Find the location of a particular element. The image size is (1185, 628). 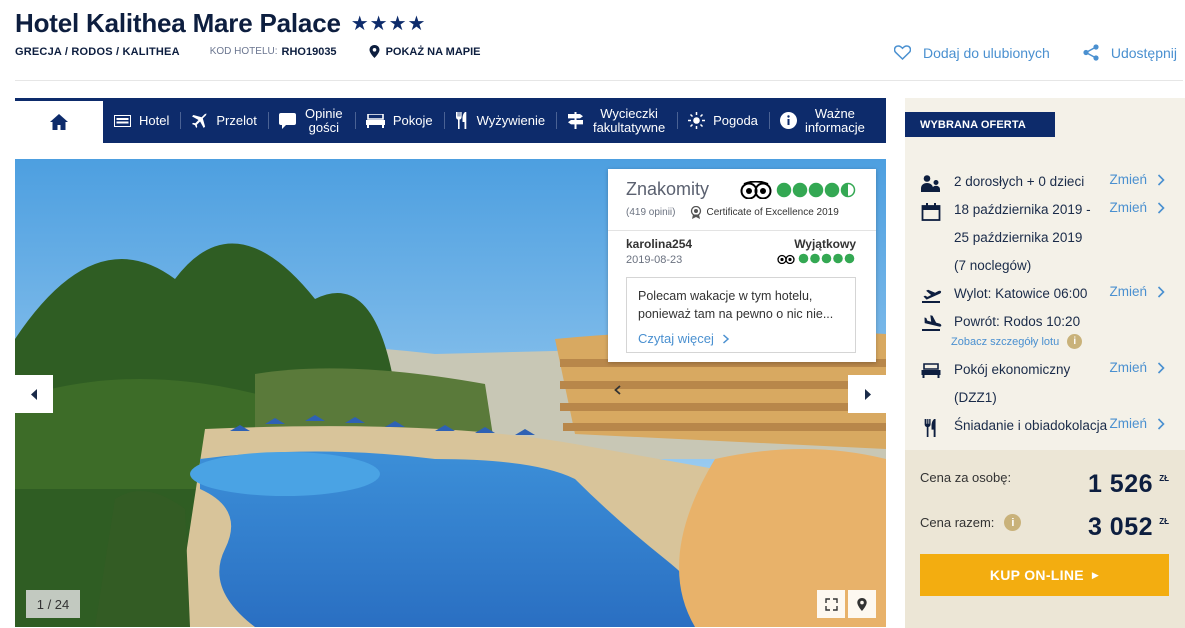

review-verdict: Wyjątkowy is located at coordinates (825, 244).